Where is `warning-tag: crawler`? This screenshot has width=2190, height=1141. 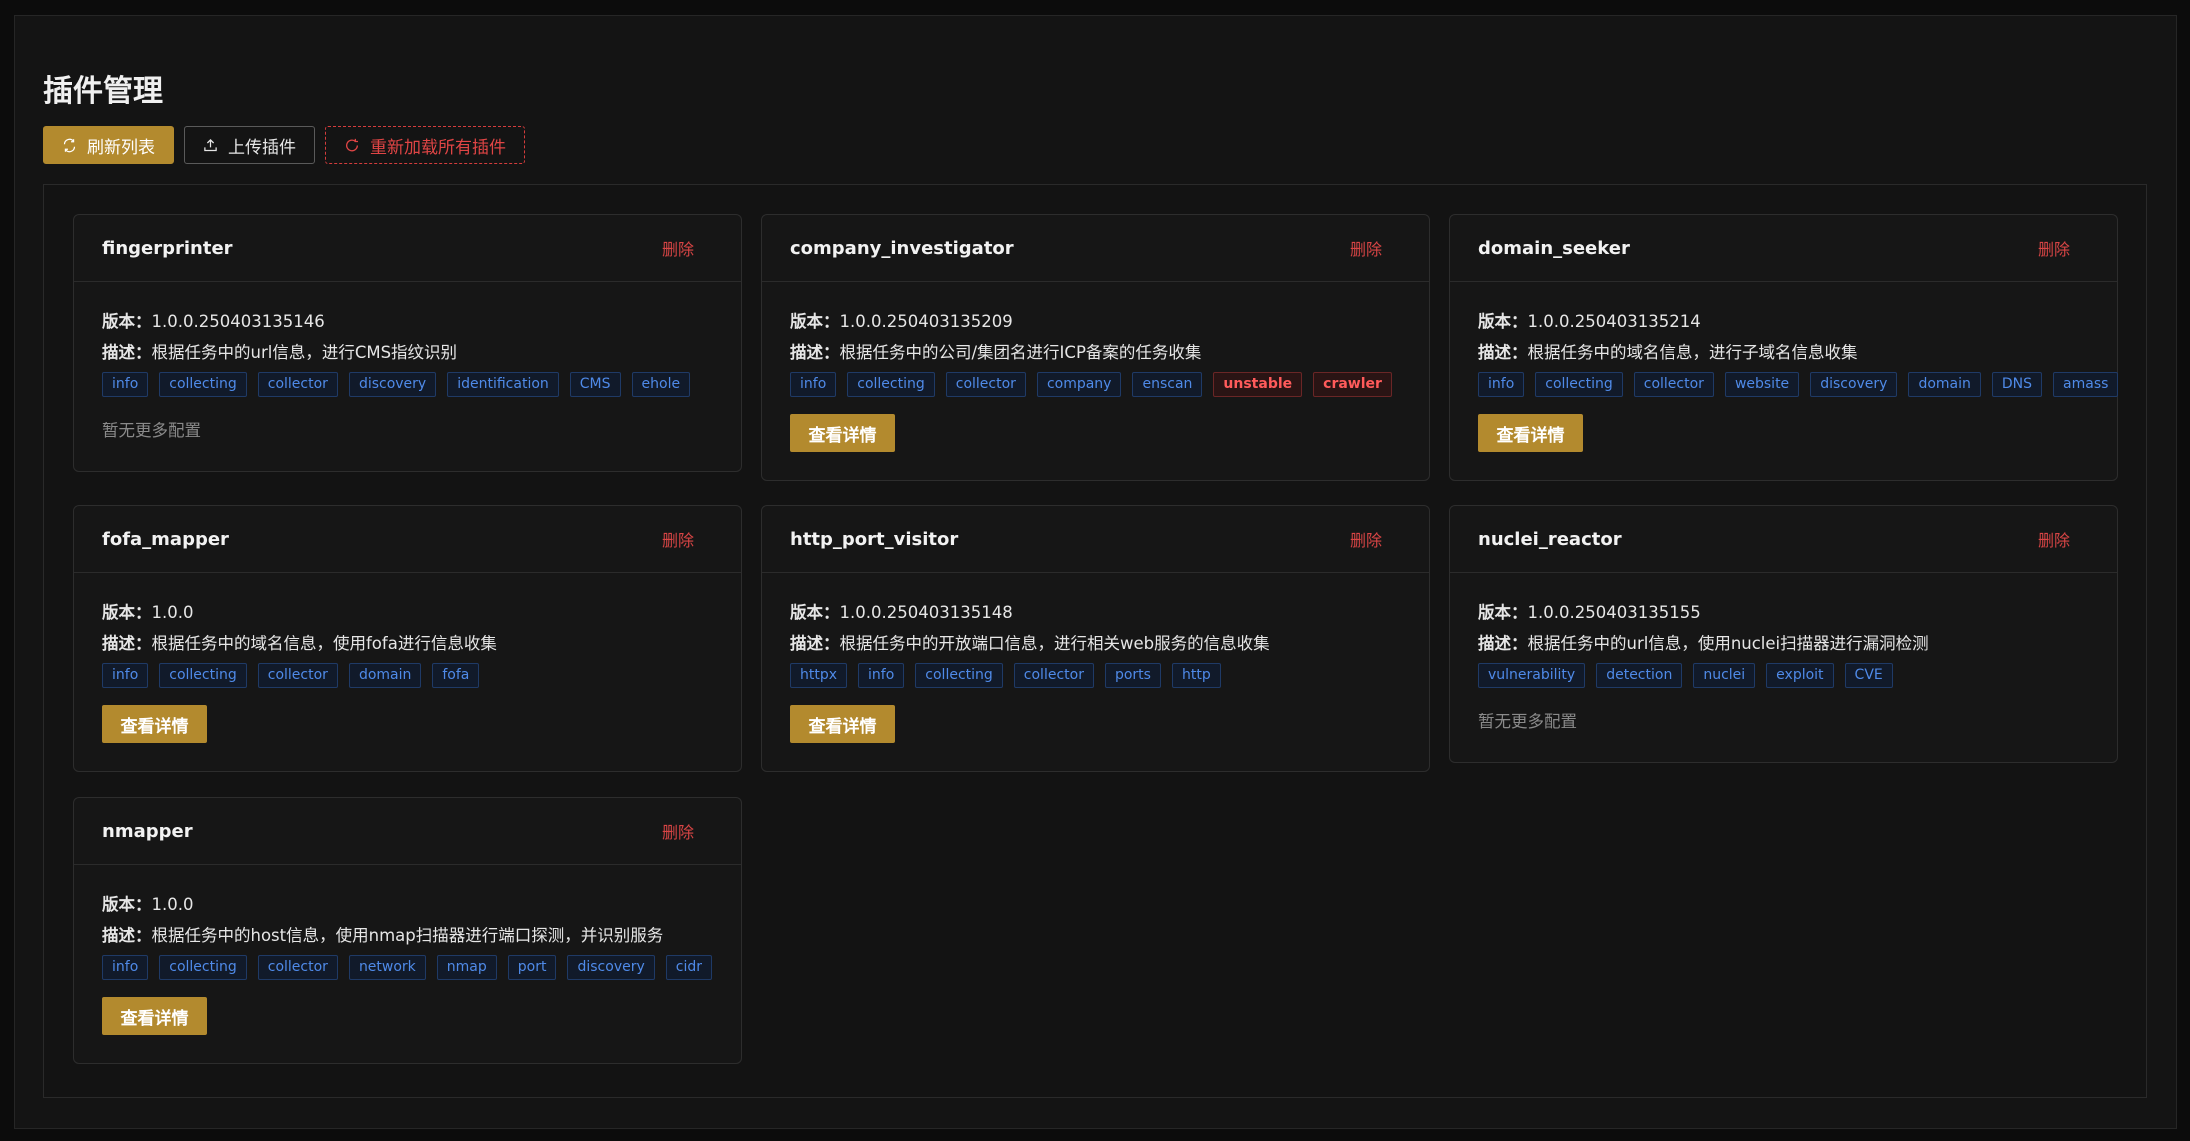 warning-tag: crawler is located at coordinates (1352, 384).